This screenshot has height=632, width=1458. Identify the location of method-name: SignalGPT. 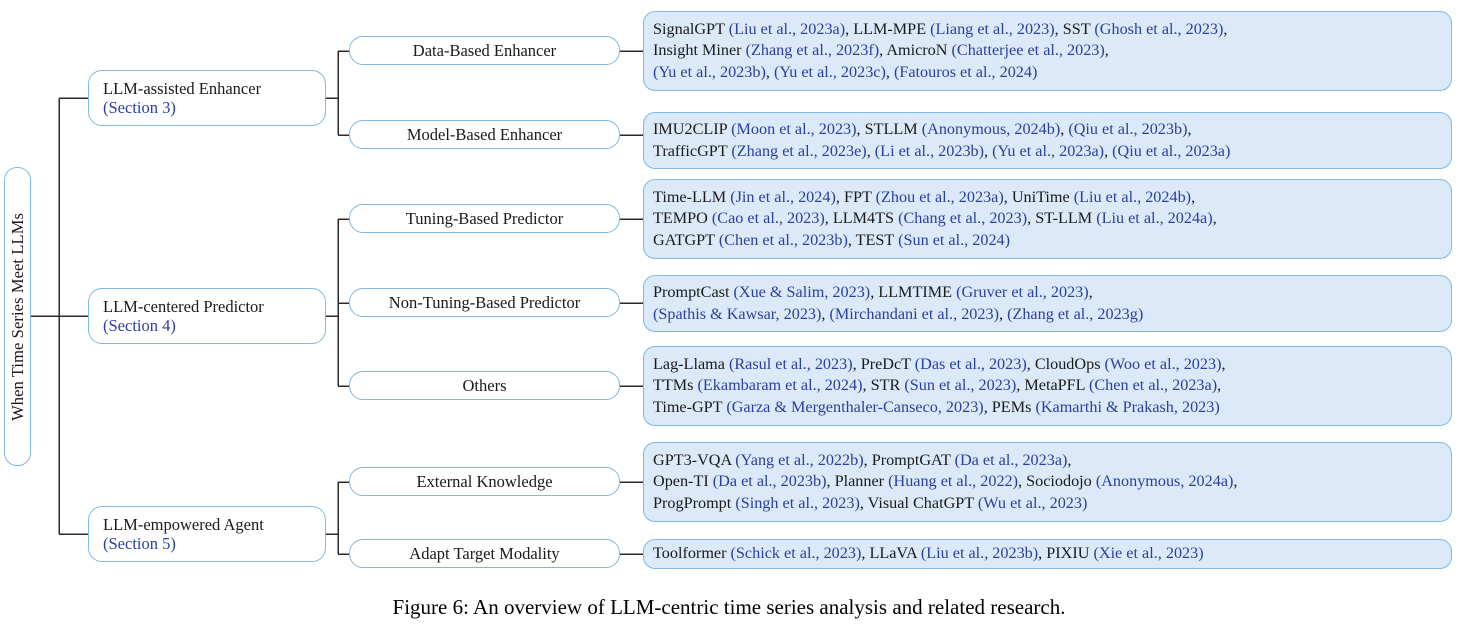
(691, 29).